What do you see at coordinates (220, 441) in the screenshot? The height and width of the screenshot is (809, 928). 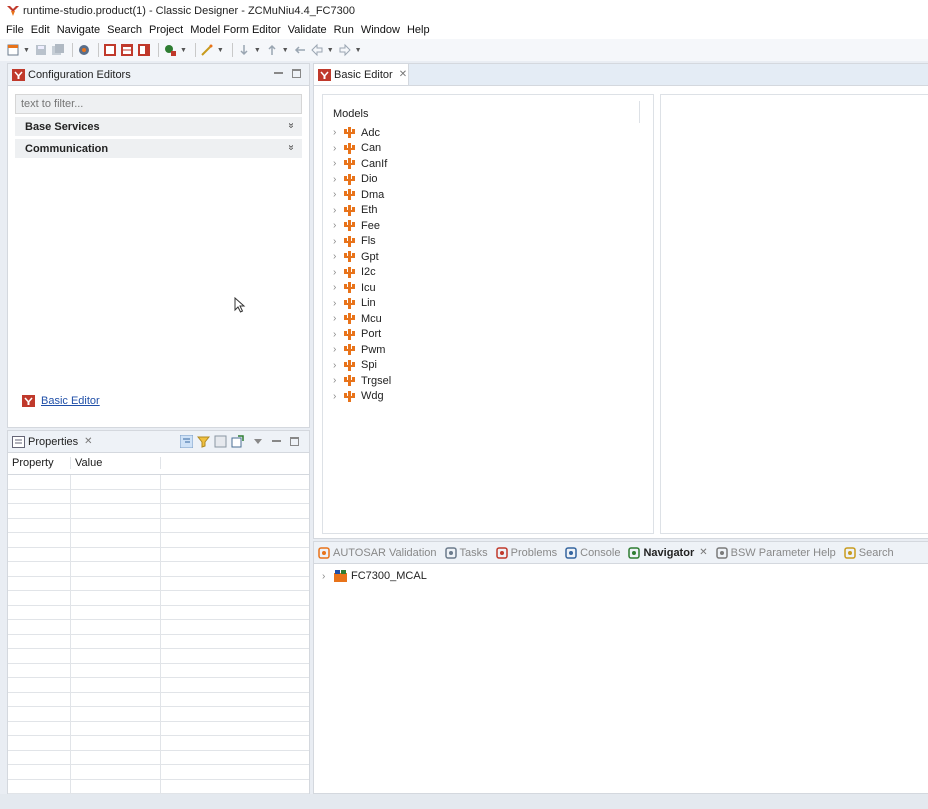 I see `collapse-all-icon` at bounding box center [220, 441].